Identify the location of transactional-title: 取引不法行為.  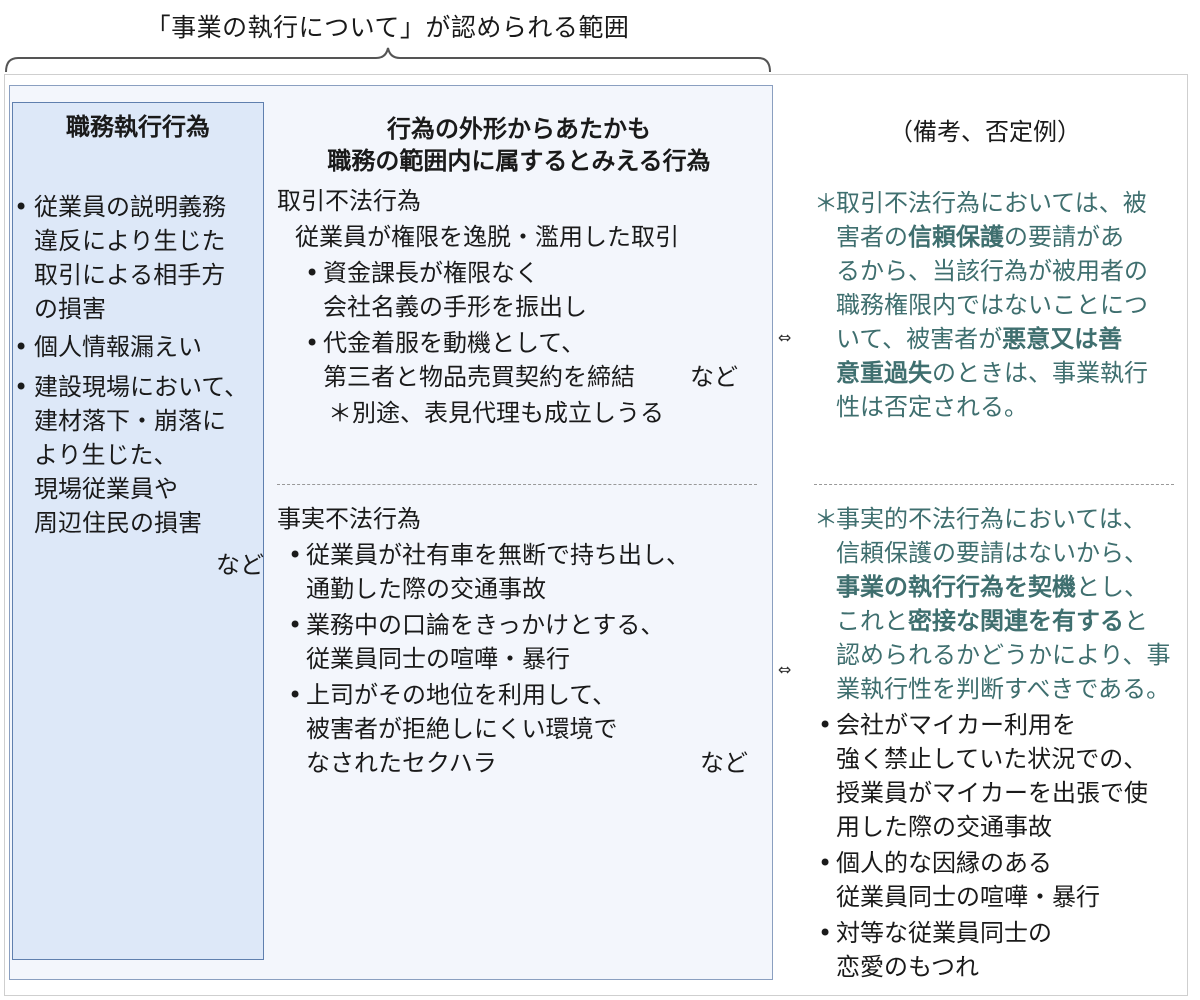
(349, 201).